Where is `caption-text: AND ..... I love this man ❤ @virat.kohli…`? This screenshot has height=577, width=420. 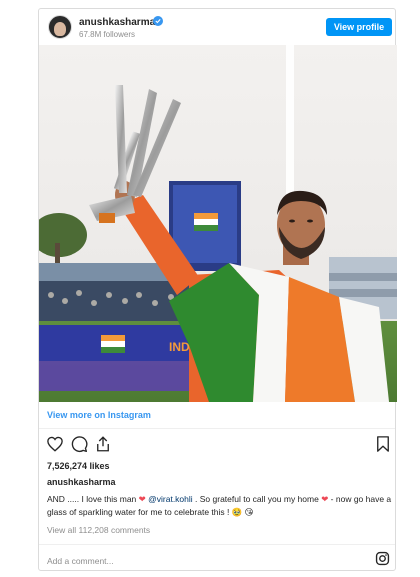 caption-text: AND ..... I love this man ❤ @virat.kohli… is located at coordinates (220, 506).